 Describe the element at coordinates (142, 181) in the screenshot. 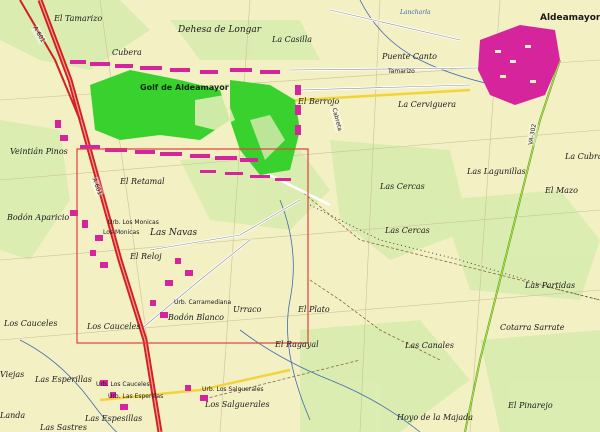

I see `label-el-retamal: El Retamal` at that location.